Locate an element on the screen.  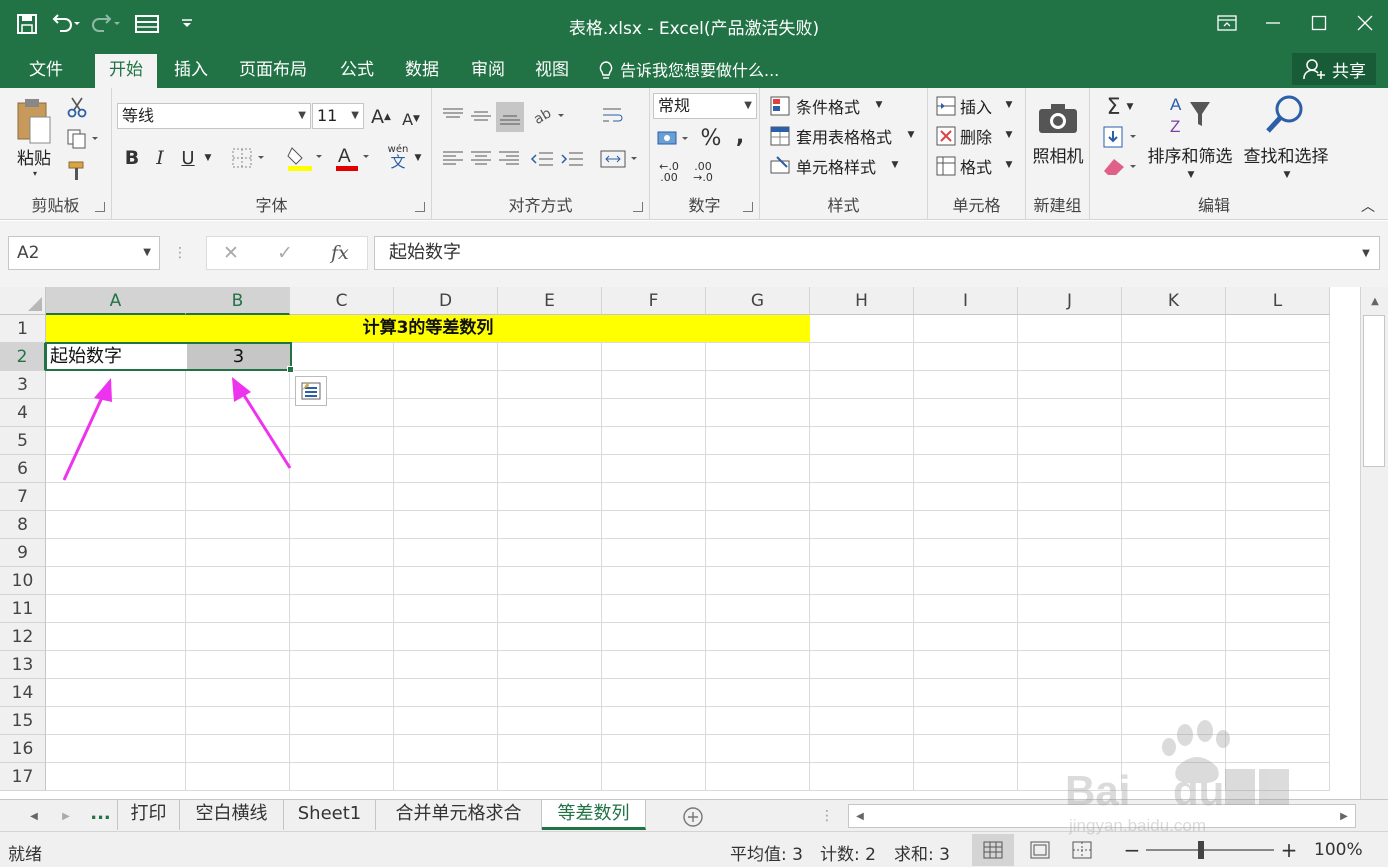
zoom-out-icon: − is located at coordinates (1132, 850).